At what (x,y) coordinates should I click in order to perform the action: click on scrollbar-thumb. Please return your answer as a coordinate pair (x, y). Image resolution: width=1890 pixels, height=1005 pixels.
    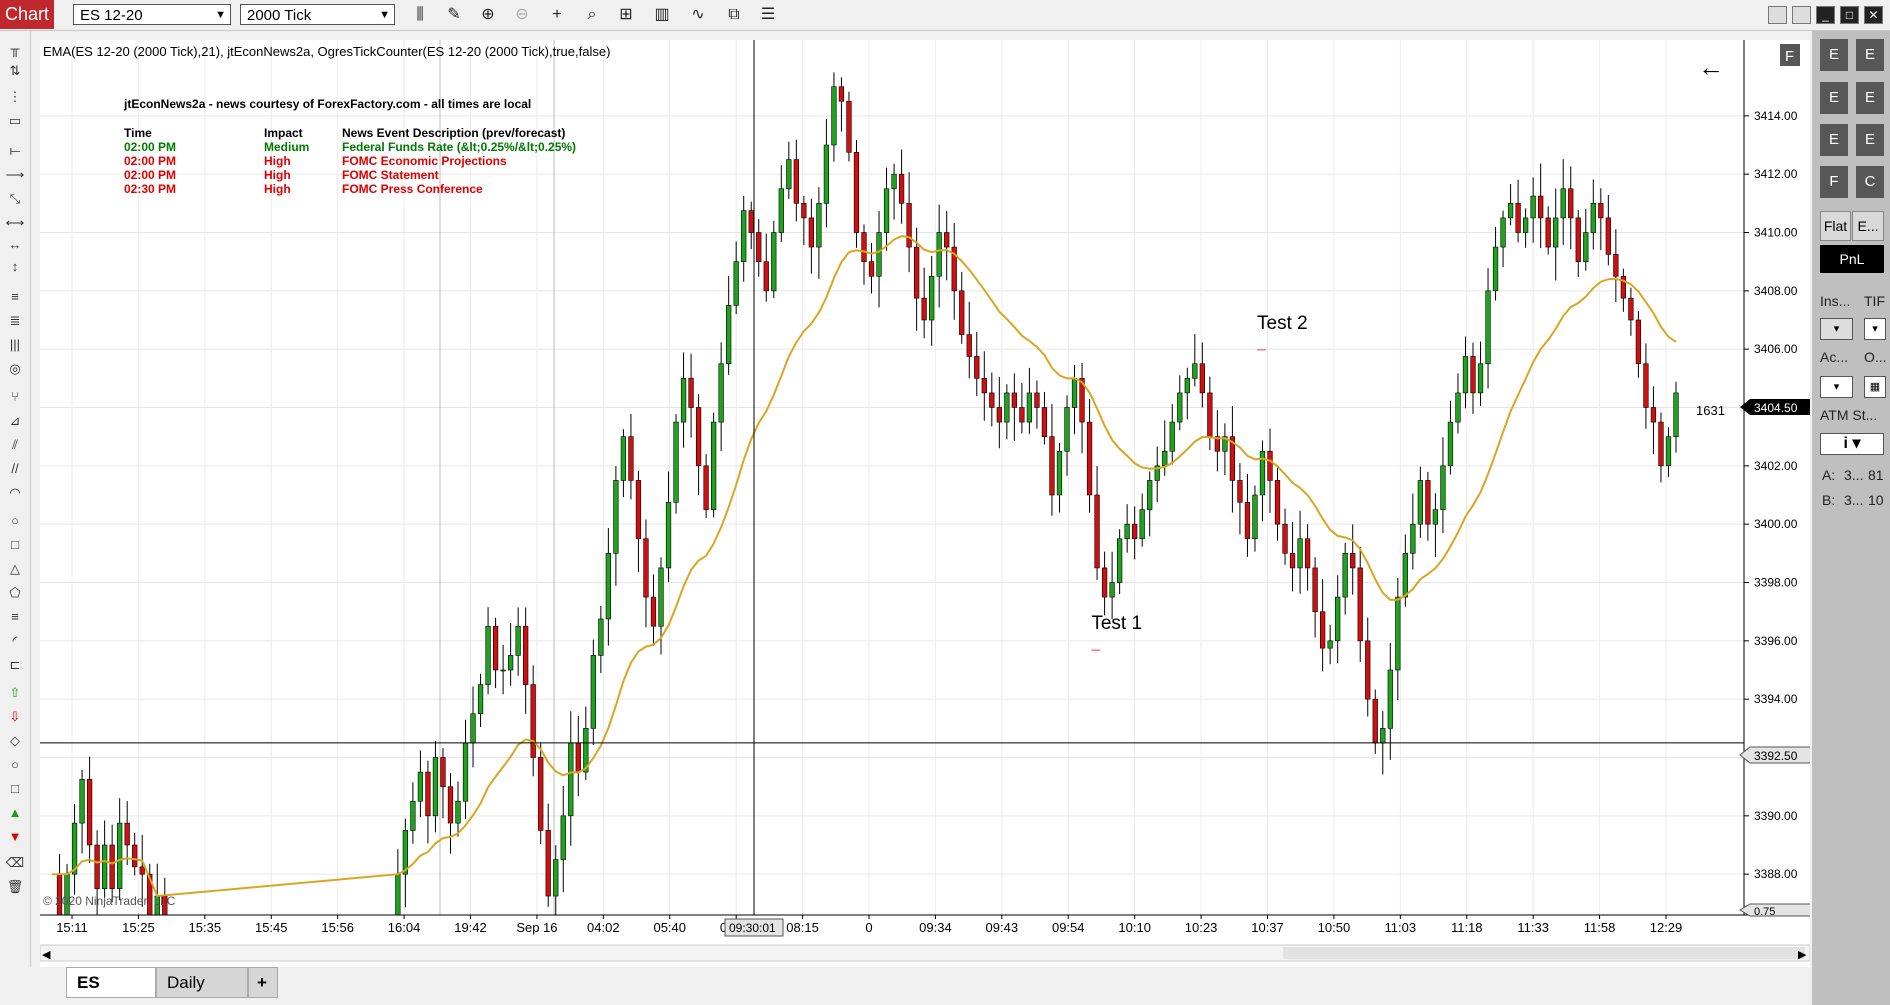
    Looking at the image, I should click on (1544, 953).